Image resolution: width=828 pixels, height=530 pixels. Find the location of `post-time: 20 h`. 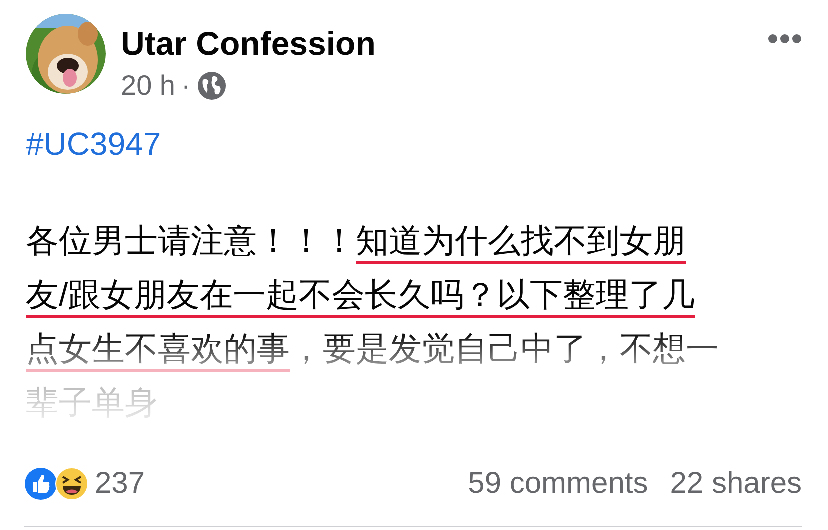

post-time: 20 h is located at coordinates (148, 86).